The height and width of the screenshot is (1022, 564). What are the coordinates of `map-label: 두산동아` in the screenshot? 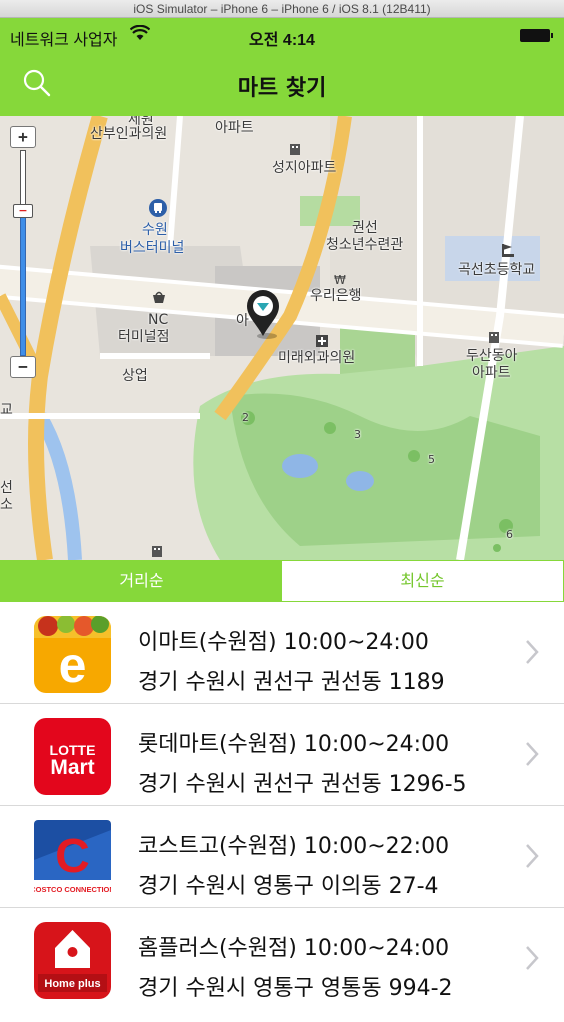 It's located at (492, 356).